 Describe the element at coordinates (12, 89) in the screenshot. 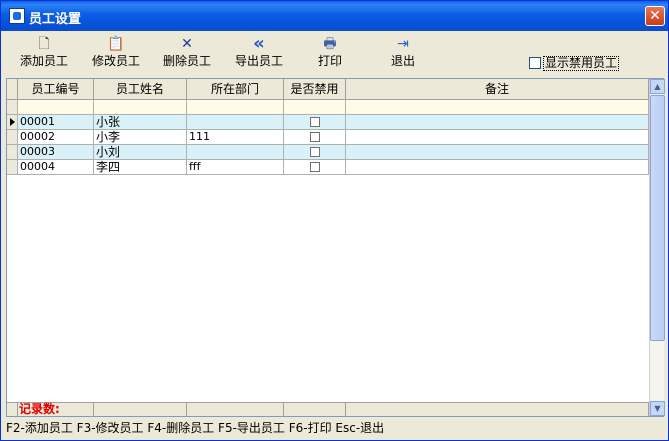

I see `header-indicator` at that location.